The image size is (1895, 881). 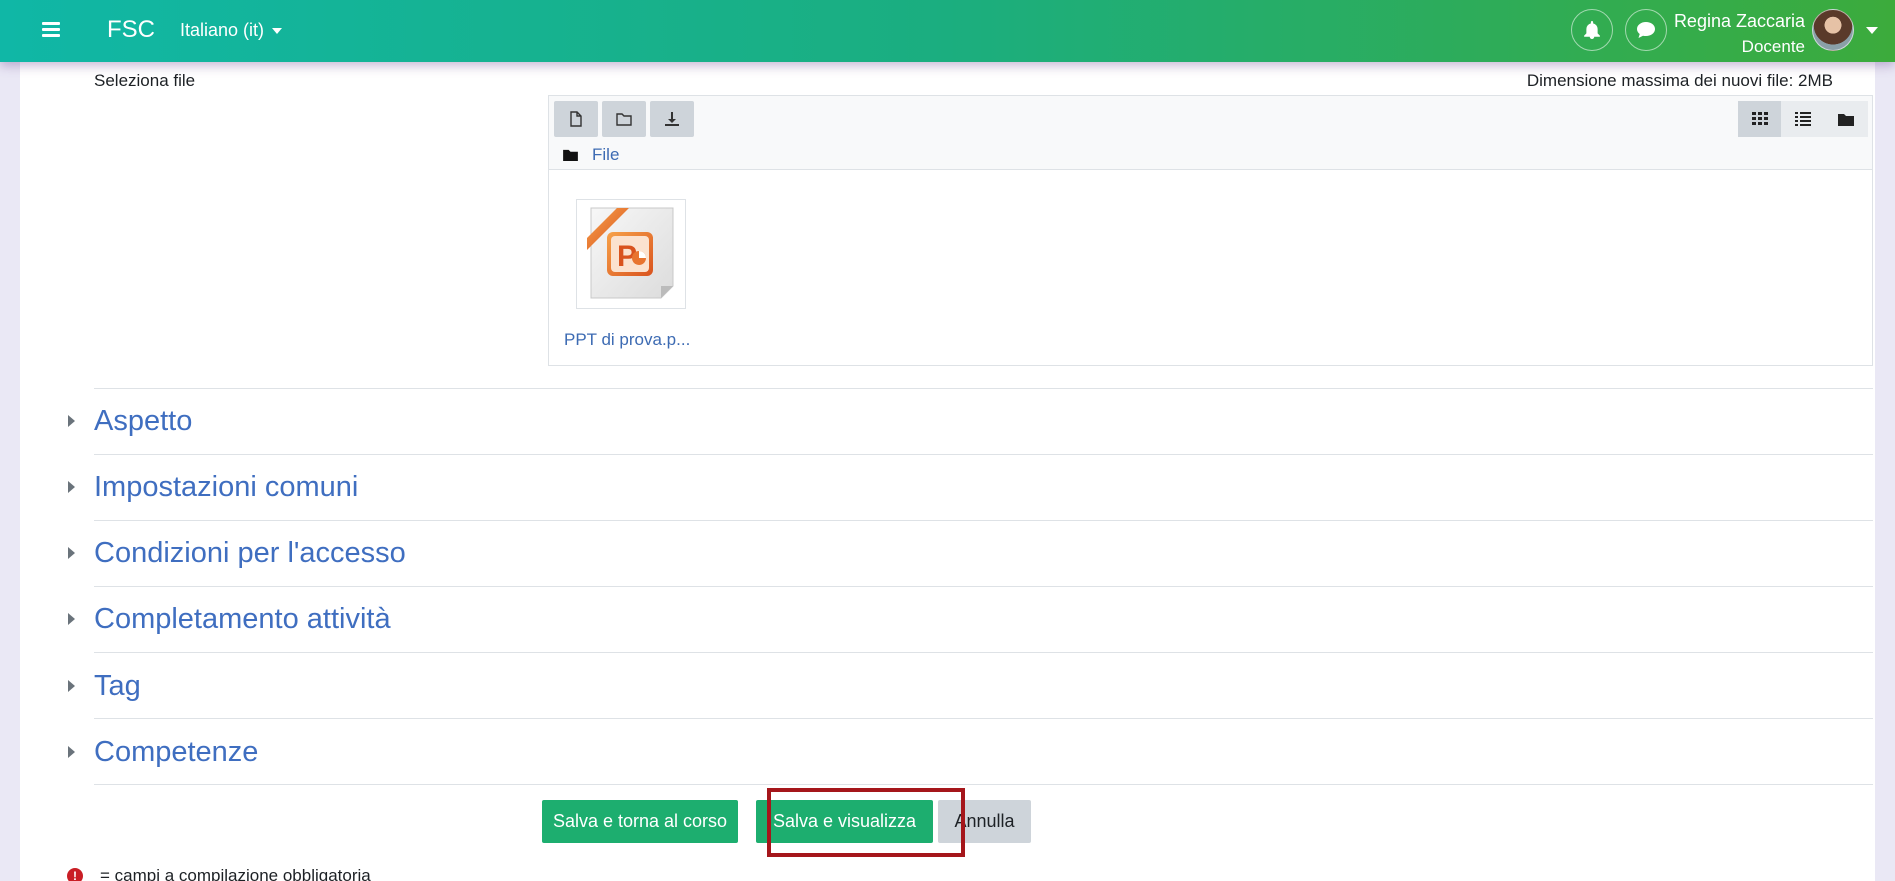 I want to click on select-file-label: Seleziona file, so click(x=145, y=80).